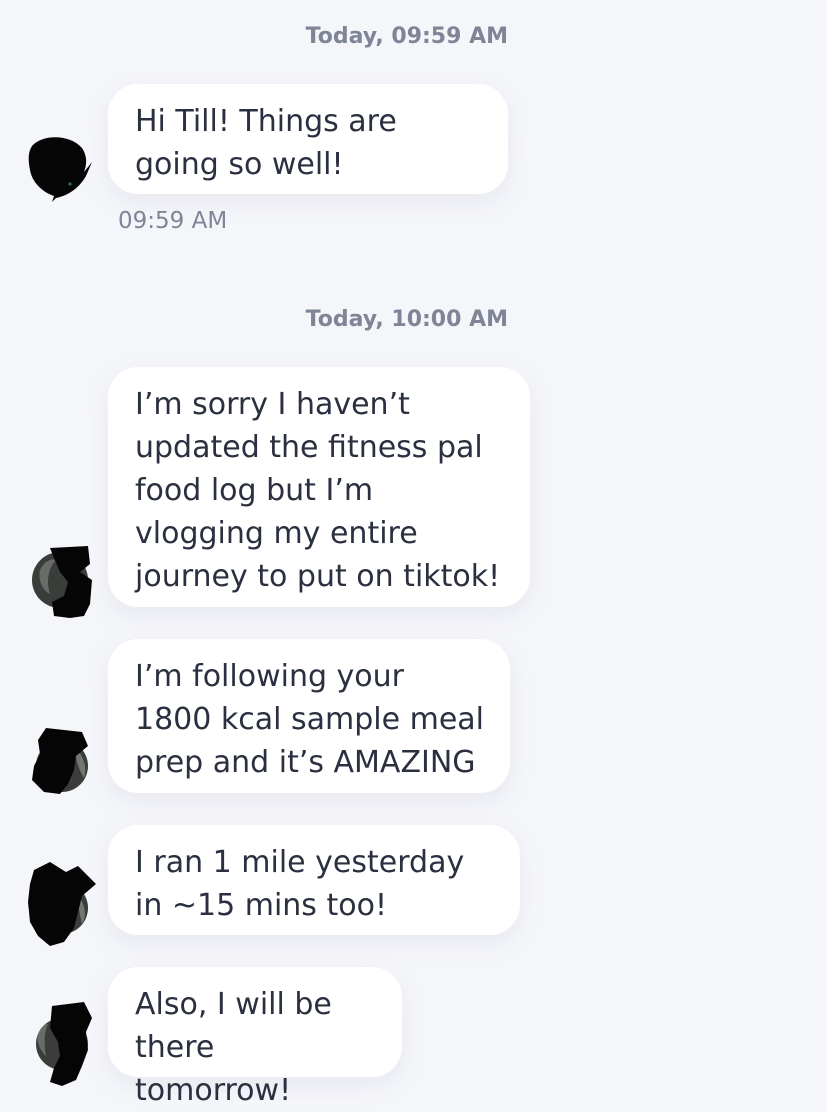 The image size is (827, 1112). I want to click on message-bubble: I ran 1 mile yesterday in ~15 mins too!, so click(314, 880).